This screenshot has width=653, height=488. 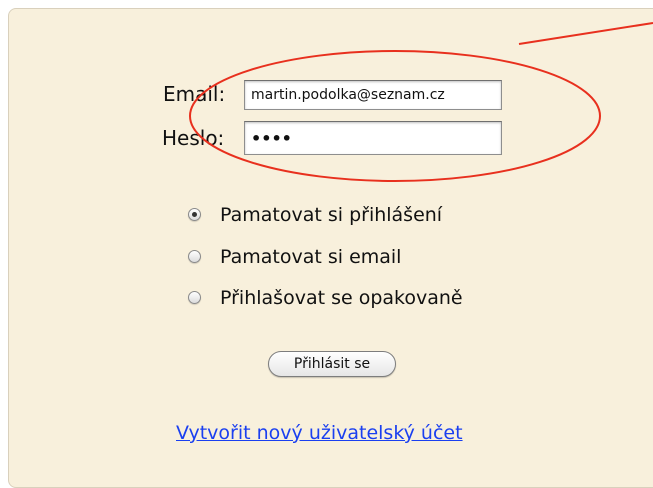 I want to click on password-field, so click(x=373, y=138).